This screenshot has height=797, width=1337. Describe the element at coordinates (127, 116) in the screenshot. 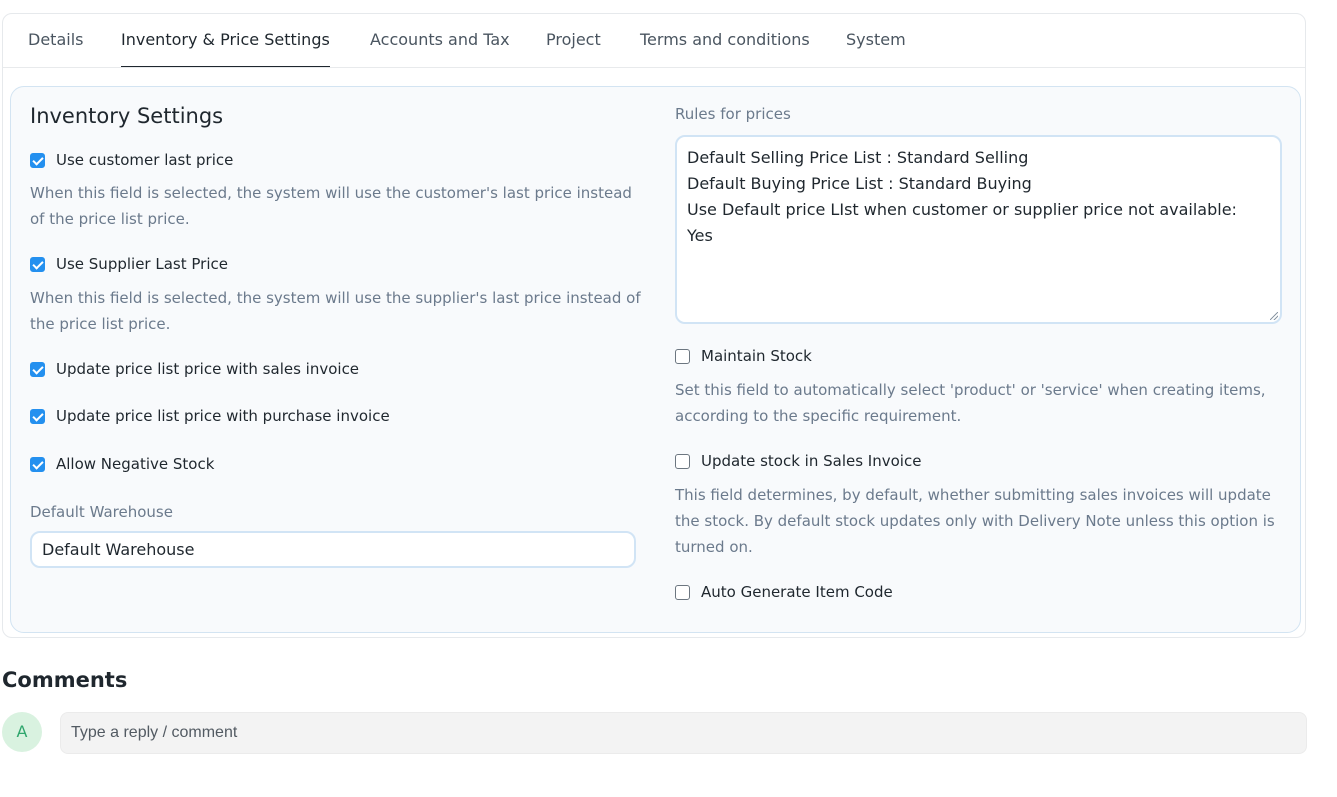

I see `inventory-settings-title: Inventory Settings` at that location.